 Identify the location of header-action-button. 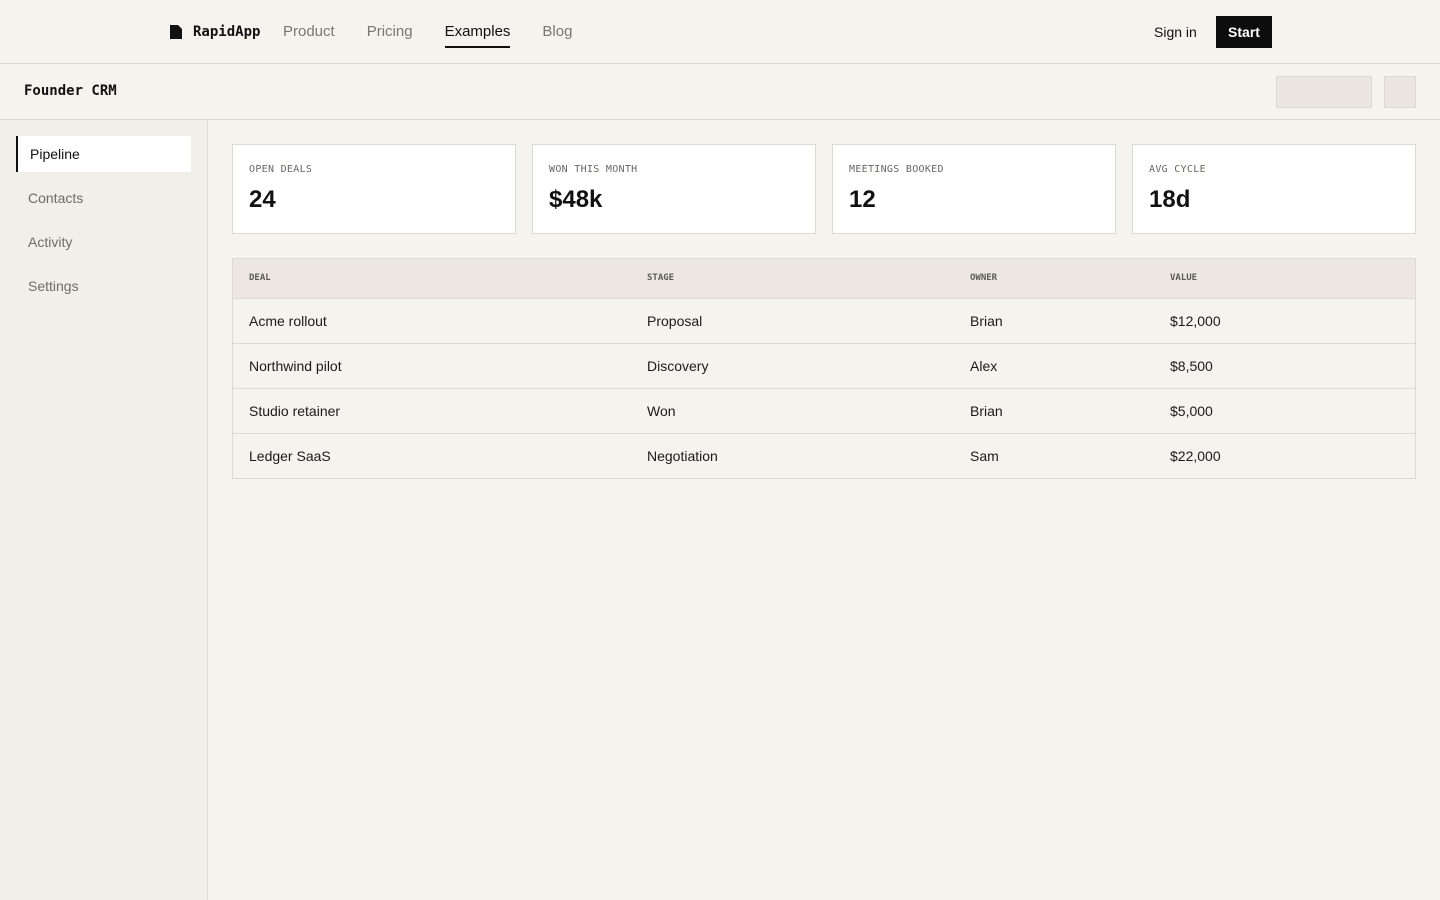
(1324, 92).